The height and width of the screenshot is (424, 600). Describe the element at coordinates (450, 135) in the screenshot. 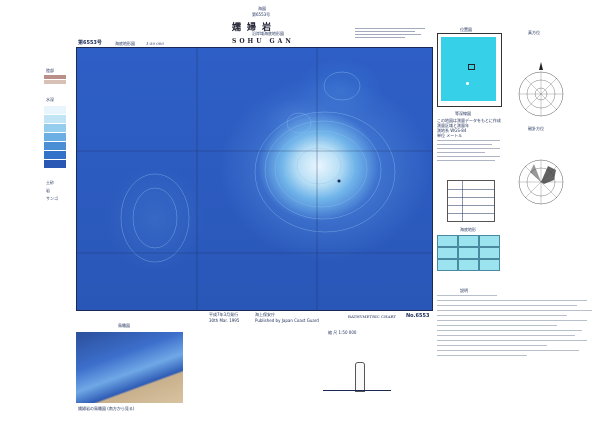

I see `right-note-4: 単位 メートル` at that location.